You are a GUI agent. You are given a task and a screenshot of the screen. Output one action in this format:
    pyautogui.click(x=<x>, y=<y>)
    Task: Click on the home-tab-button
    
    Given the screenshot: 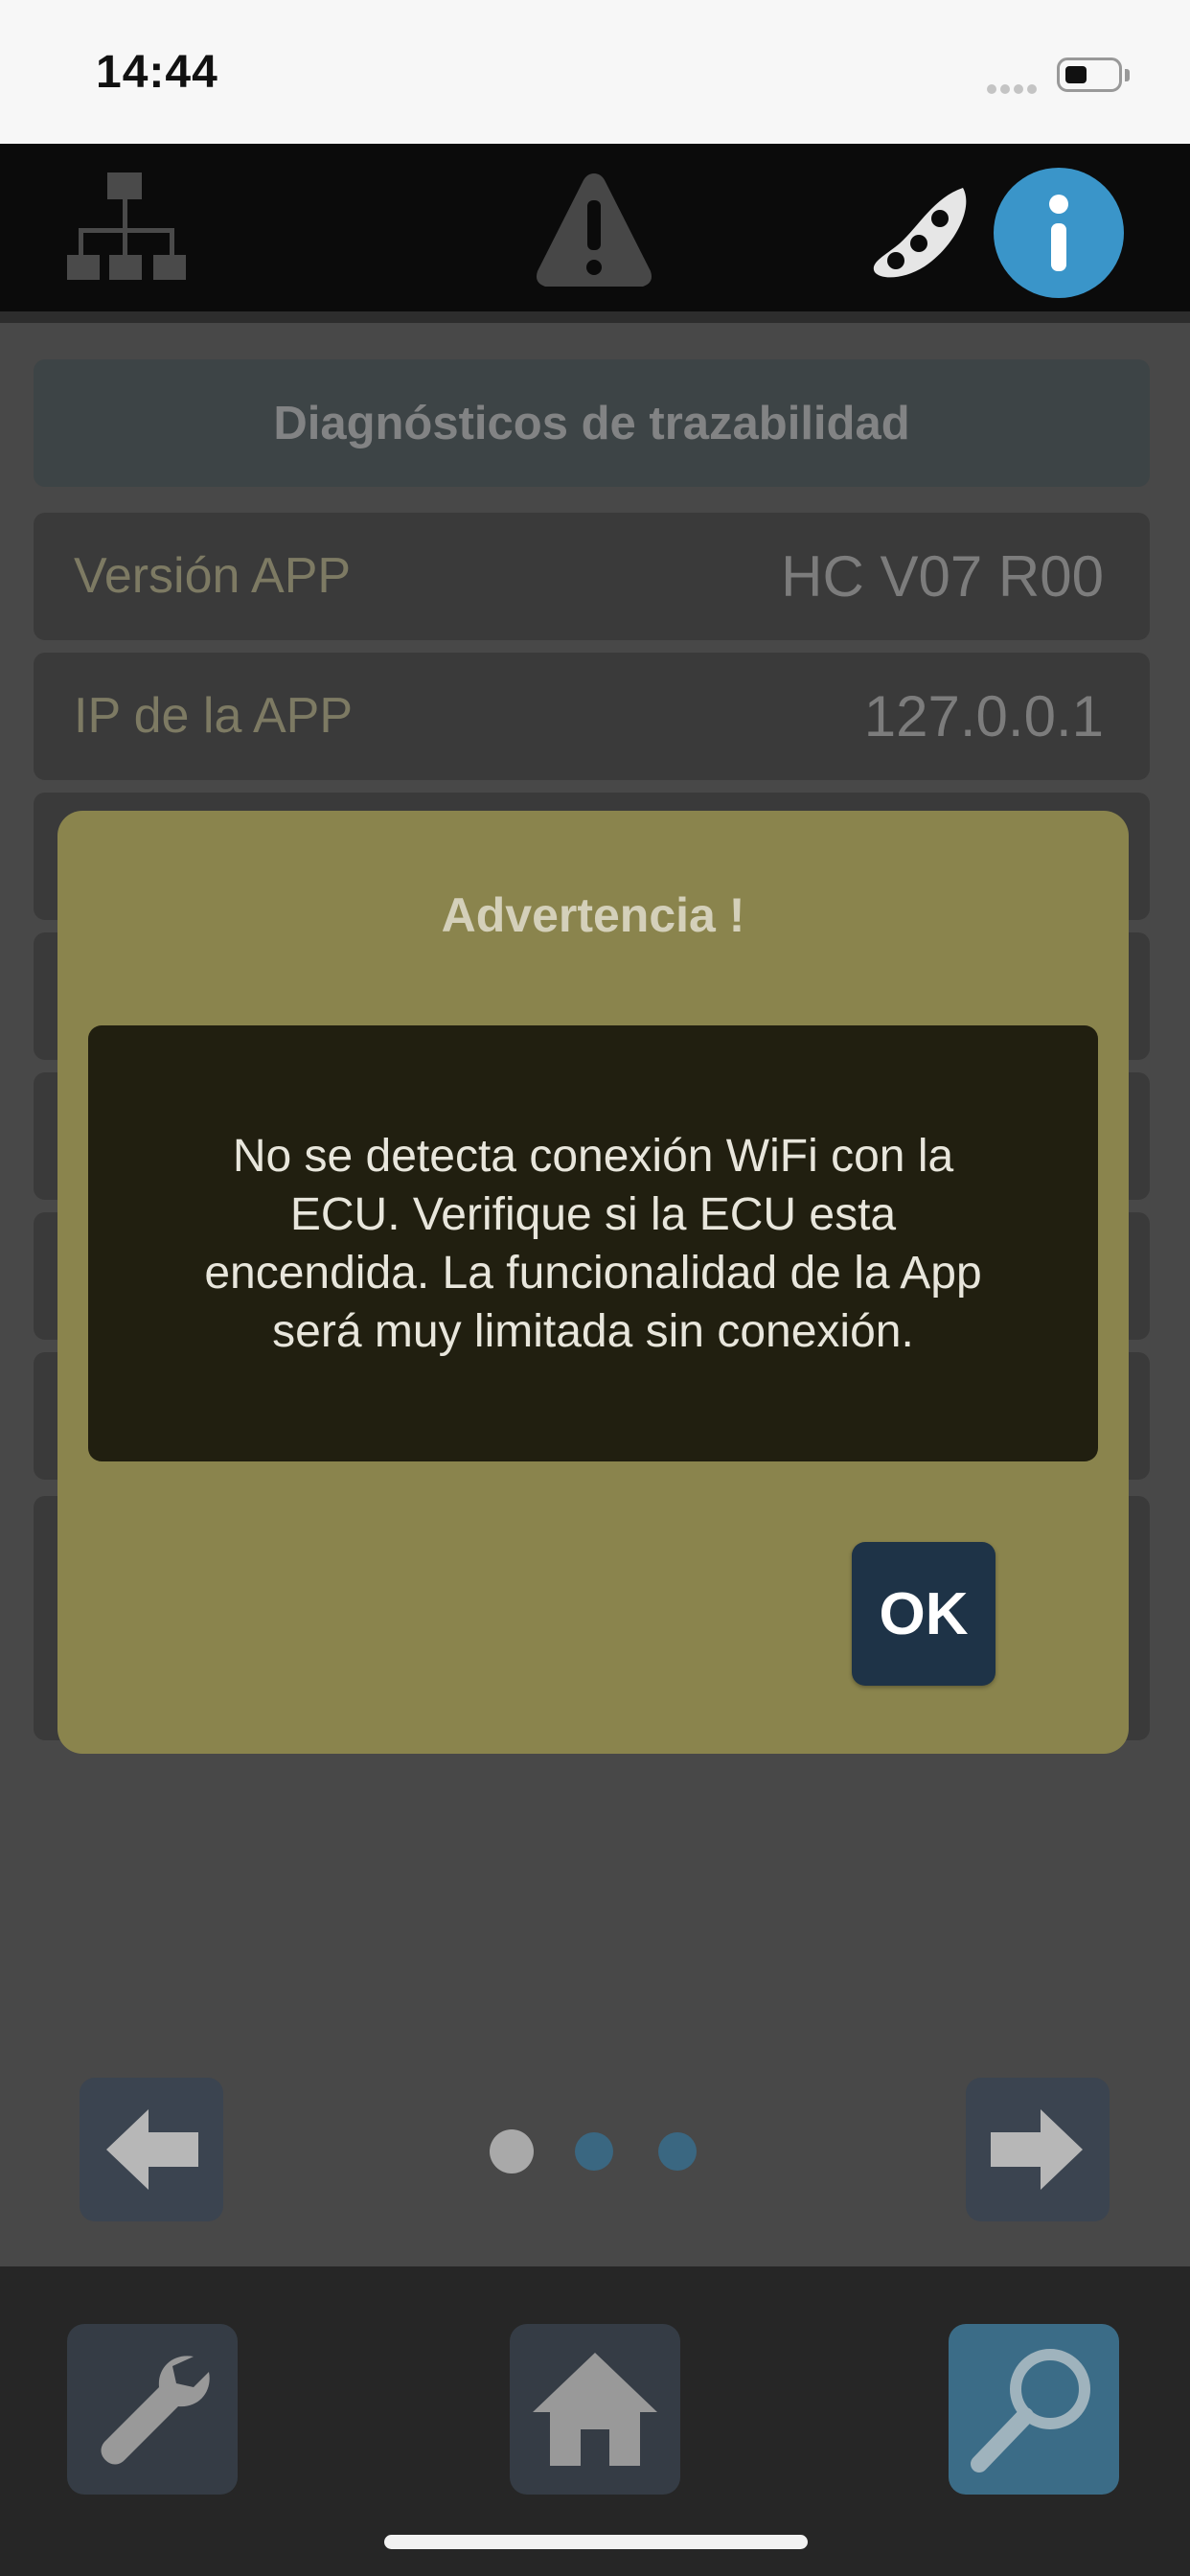 What is the action you would take?
    pyautogui.click(x=595, y=2409)
    